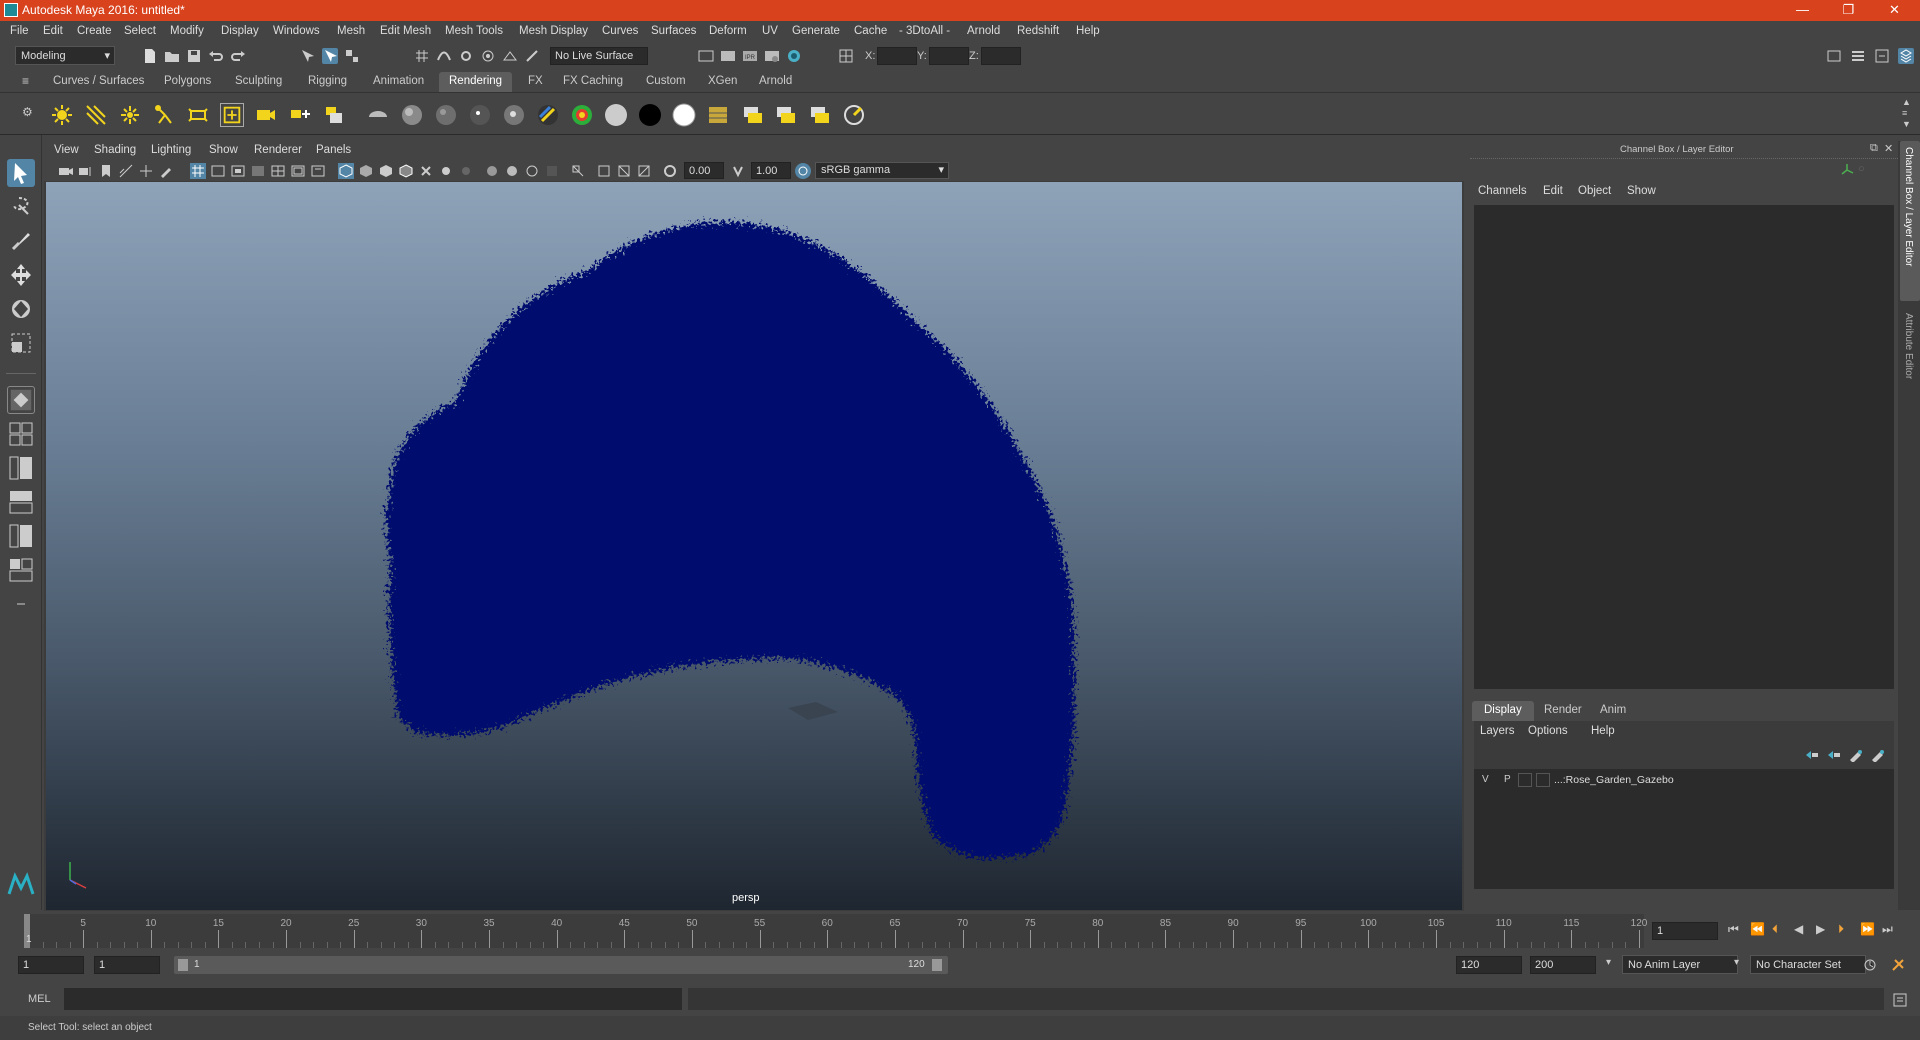 The width and height of the screenshot is (1920, 1040). I want to click on menu-deform: Deform, so click(728, 31).